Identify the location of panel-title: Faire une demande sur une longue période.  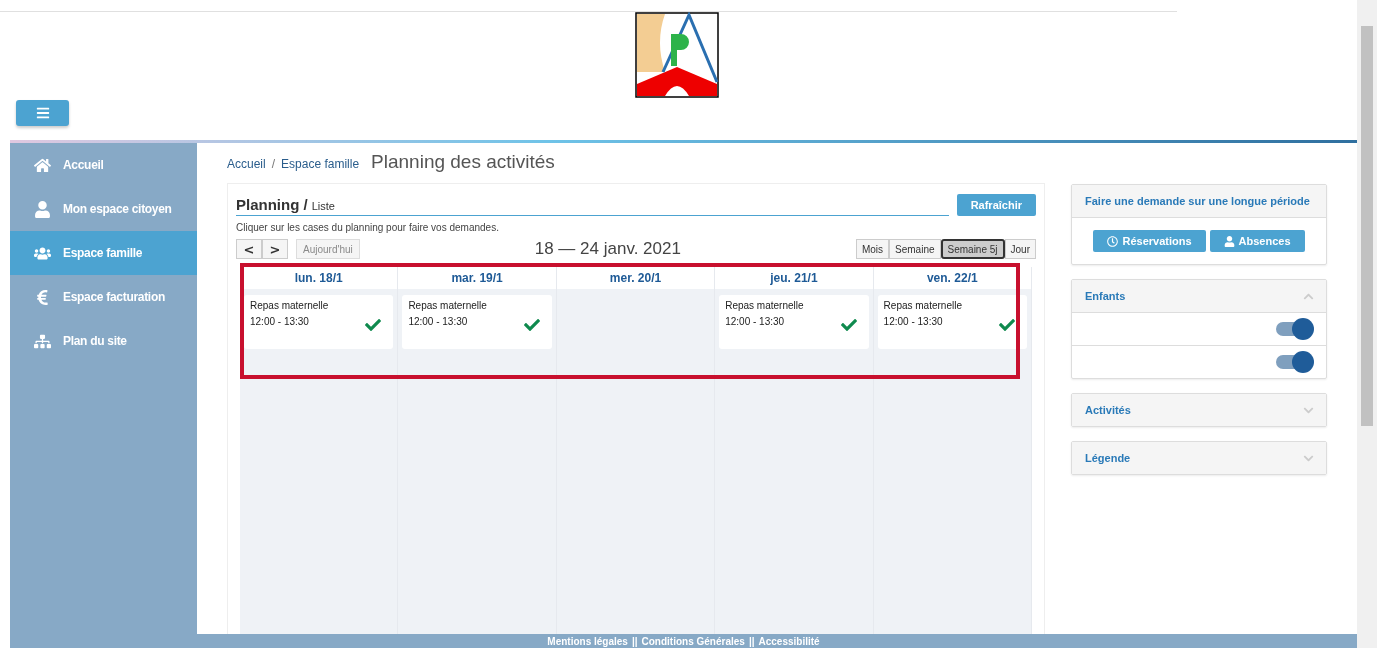
(1197, 201).